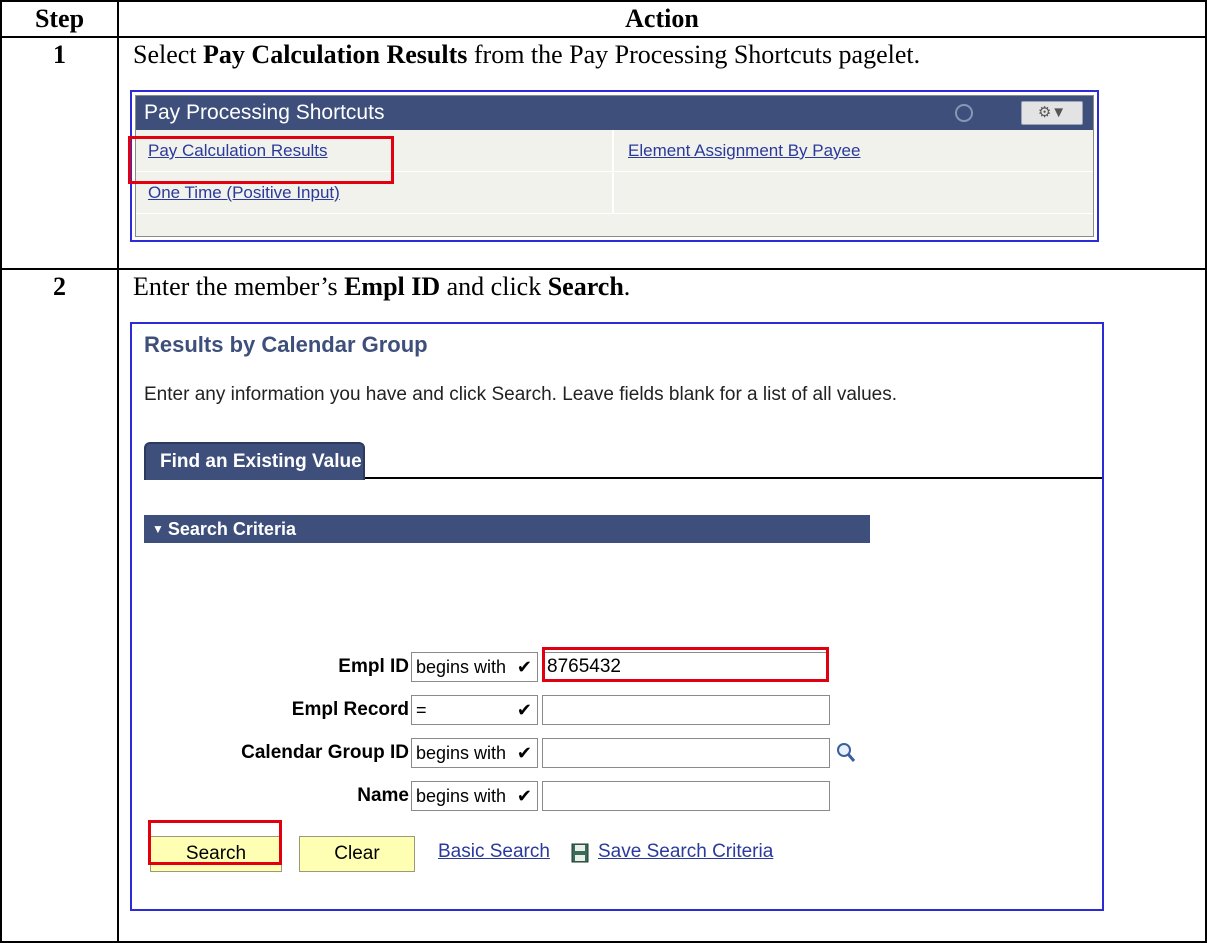  Describe the element at coordinates (286, 344) in the screenshot. I see `page-title: Results by Calendar Group` at that location.